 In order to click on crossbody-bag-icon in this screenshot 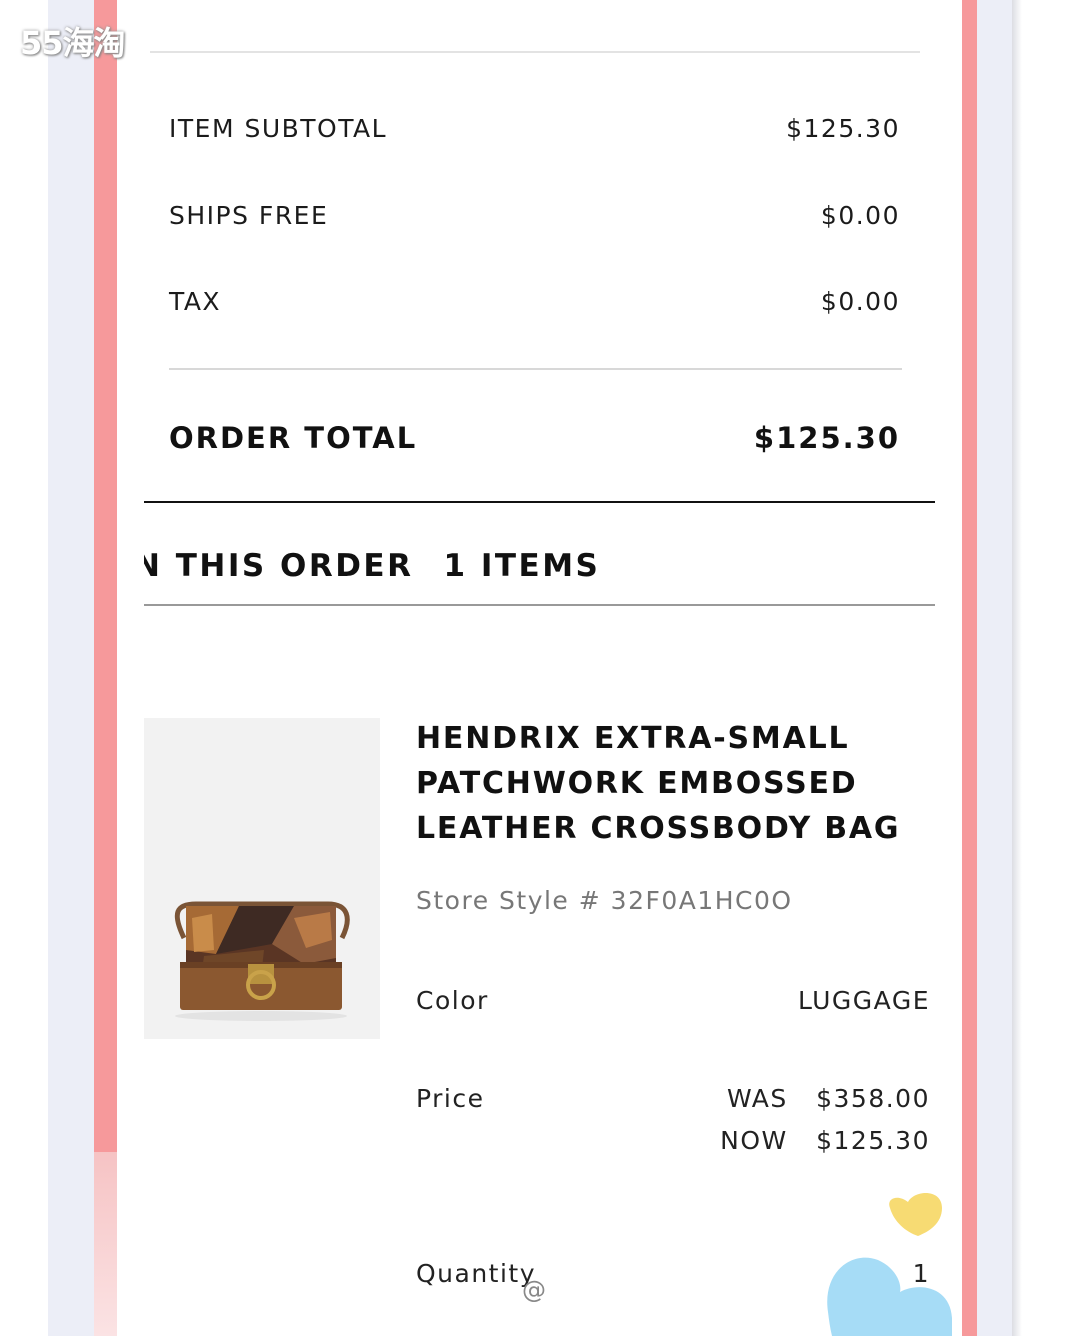, I will do `click(262, 961)`.